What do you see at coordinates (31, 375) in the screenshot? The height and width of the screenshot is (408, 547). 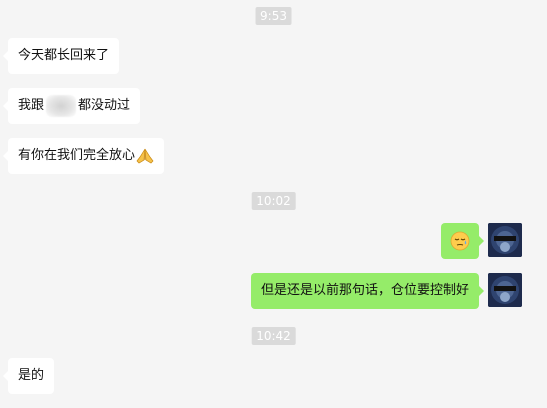 I see `message-text: 是的` at bounding box center [31, 375].